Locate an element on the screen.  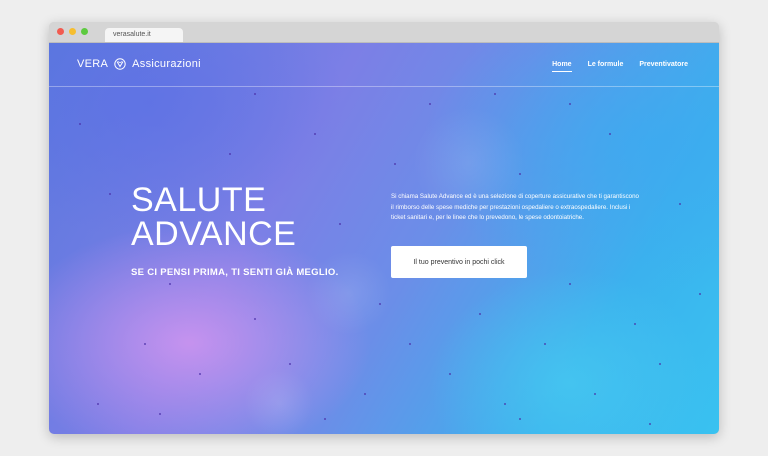
close-window-button is located at coordinates (60, 31).